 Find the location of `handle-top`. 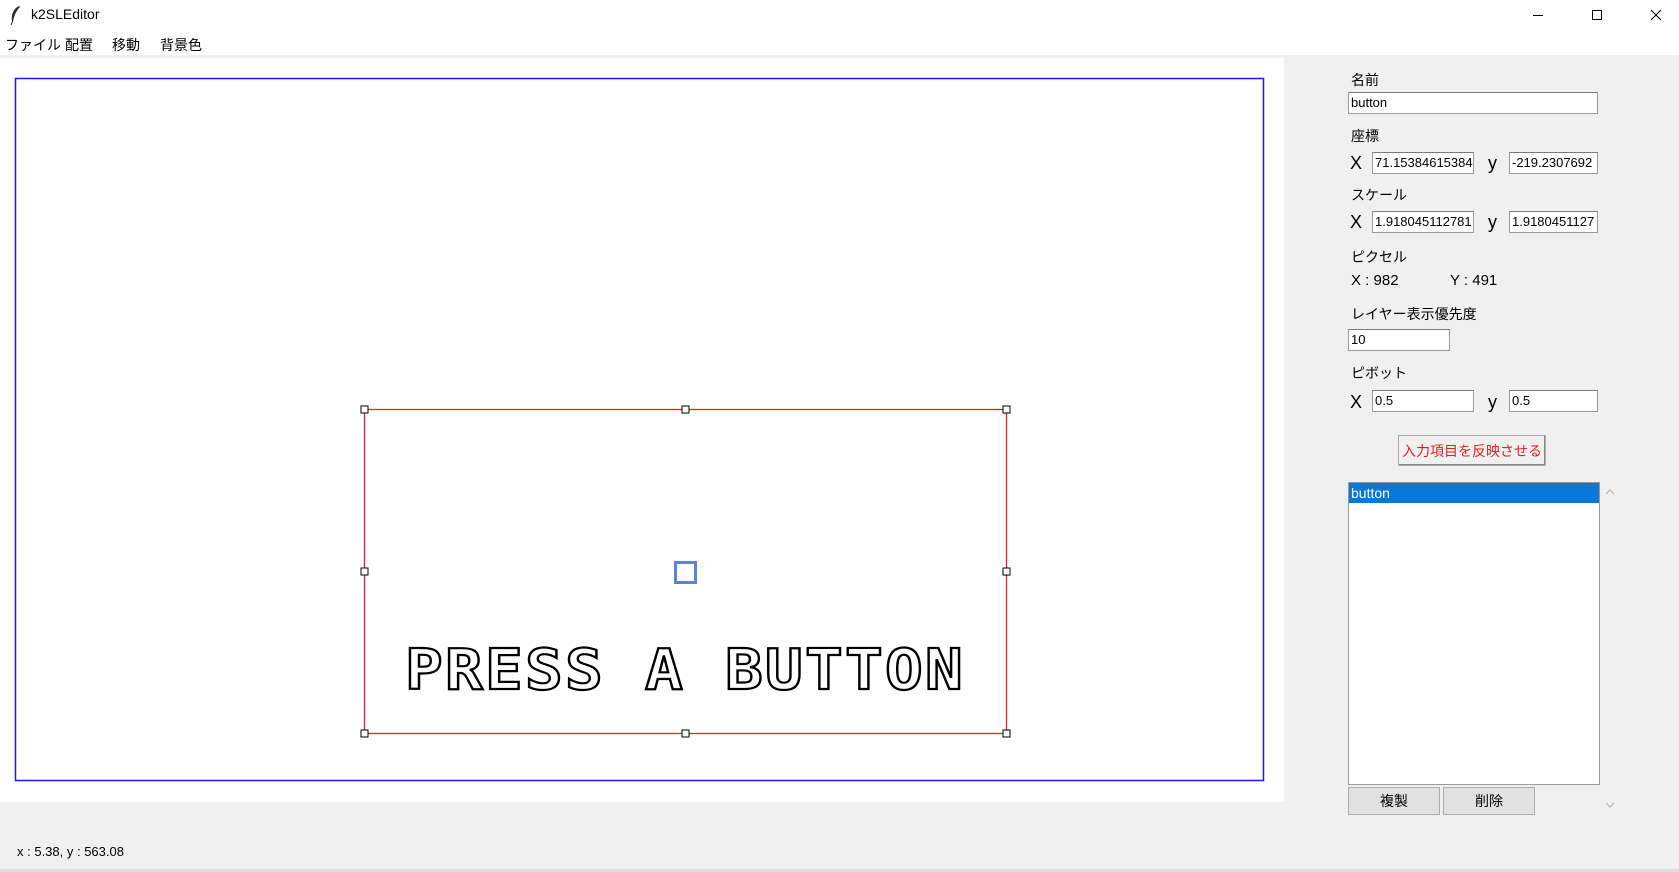

handle-top is located at coordinates (685, 409).